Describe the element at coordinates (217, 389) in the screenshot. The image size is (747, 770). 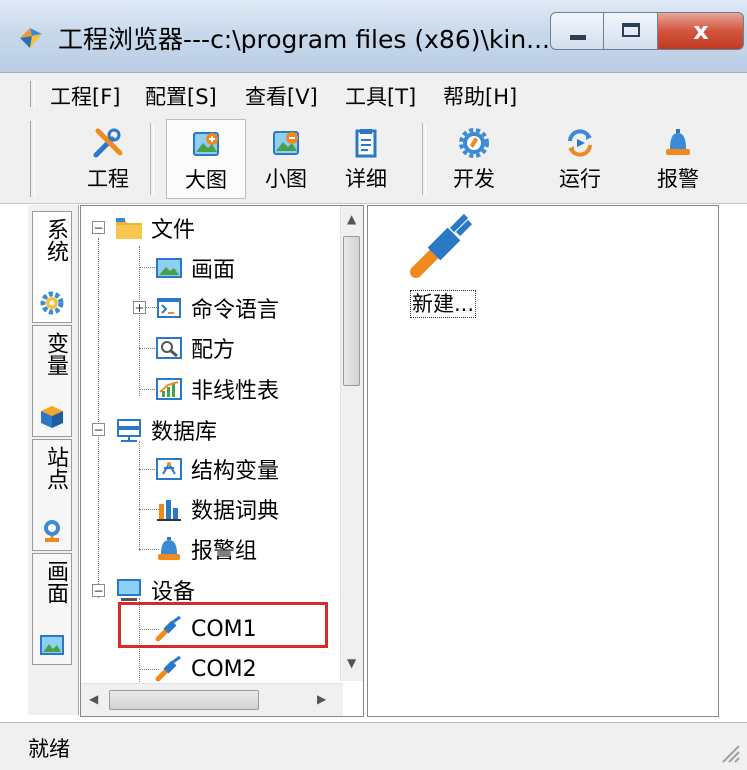
I see `tree-item-nonlinear-table: 非线性表` at that location.